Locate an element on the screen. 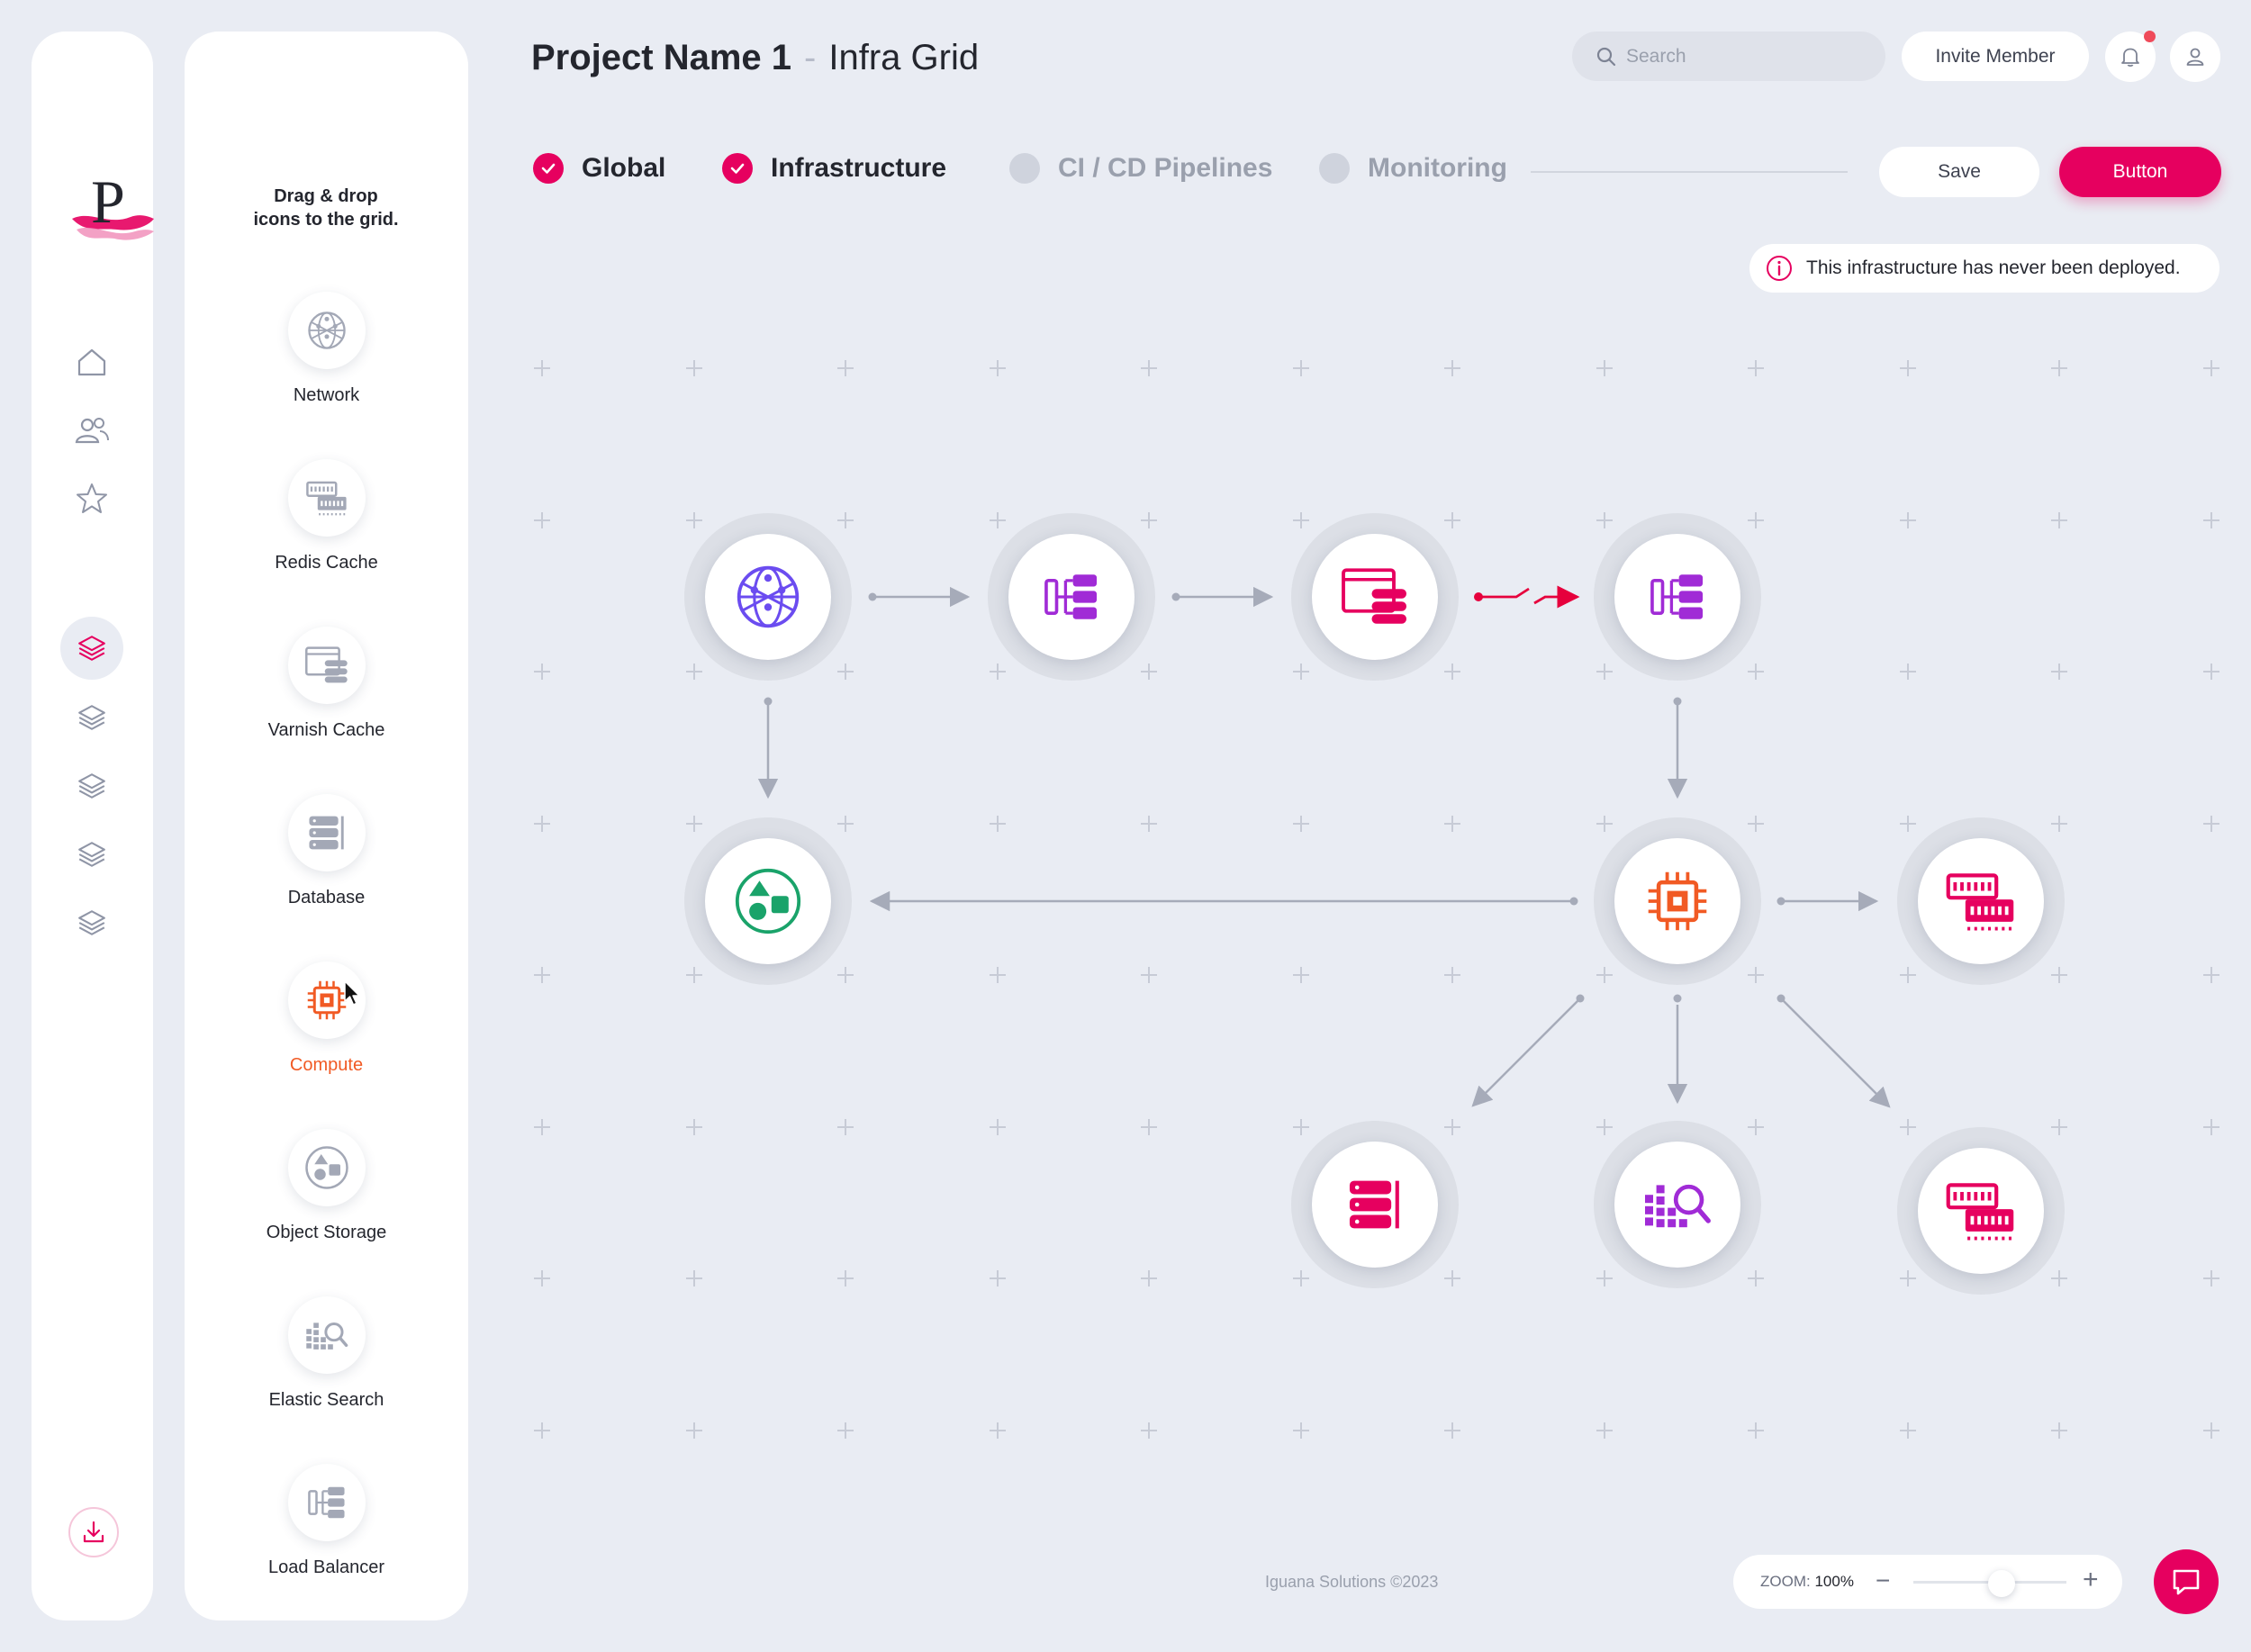 Image resolution: width=2251 pixels, height=1652 pixels. node-compute is located at coordinates (1677, 901).